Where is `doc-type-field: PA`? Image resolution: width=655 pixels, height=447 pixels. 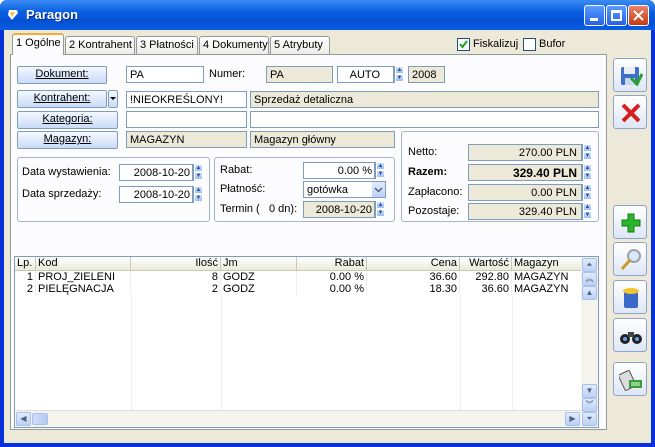 doc-type-field: PA is located at coordinates (165, 74).